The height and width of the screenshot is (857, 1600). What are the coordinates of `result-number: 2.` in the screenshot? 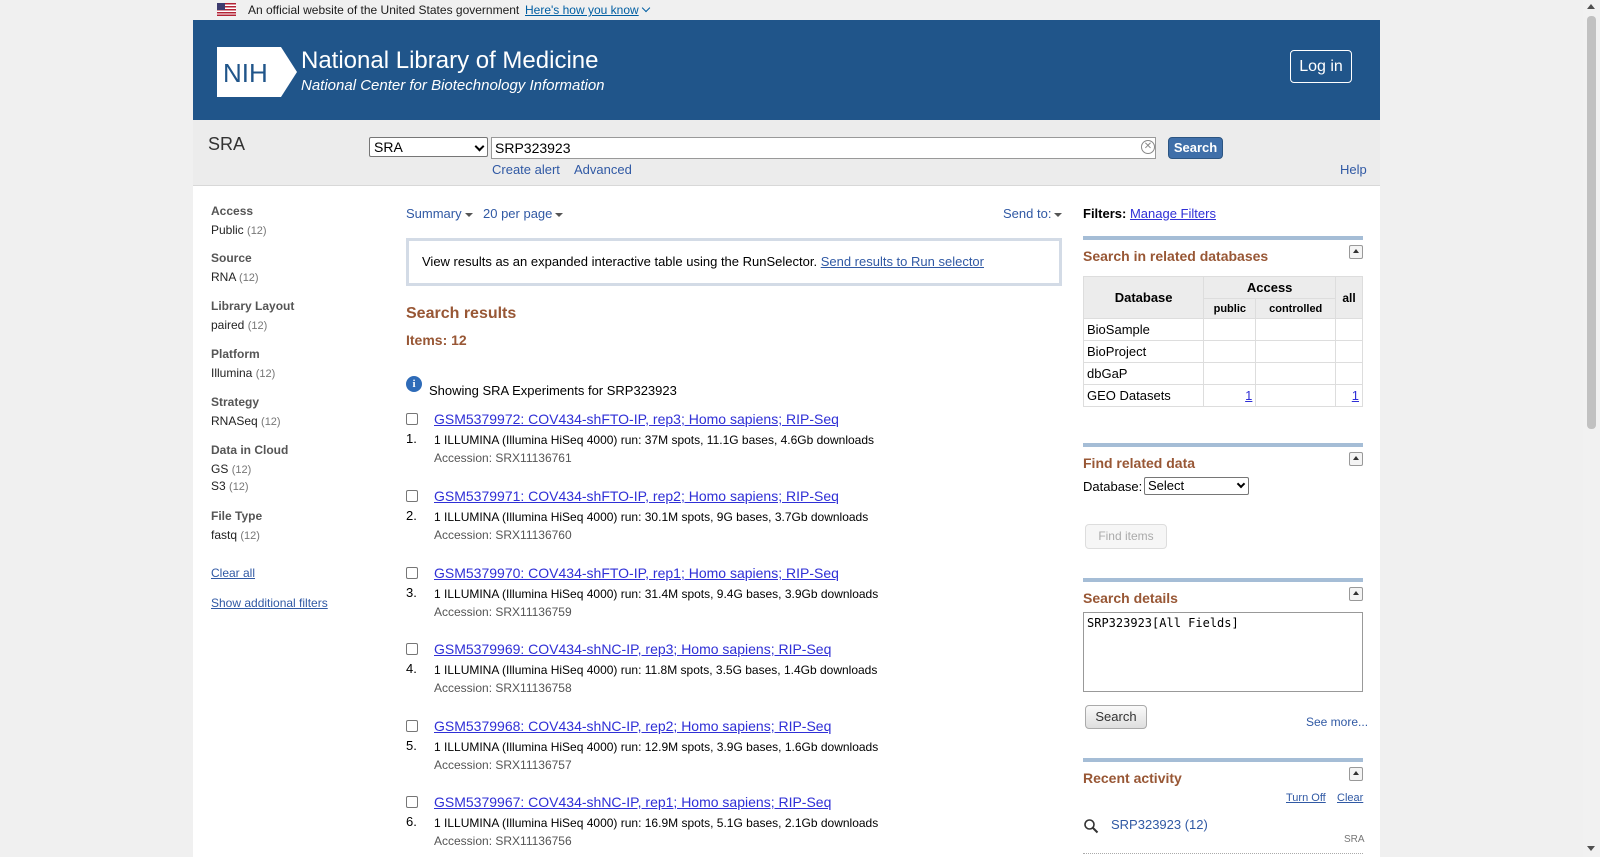 It's located at (411, 515).